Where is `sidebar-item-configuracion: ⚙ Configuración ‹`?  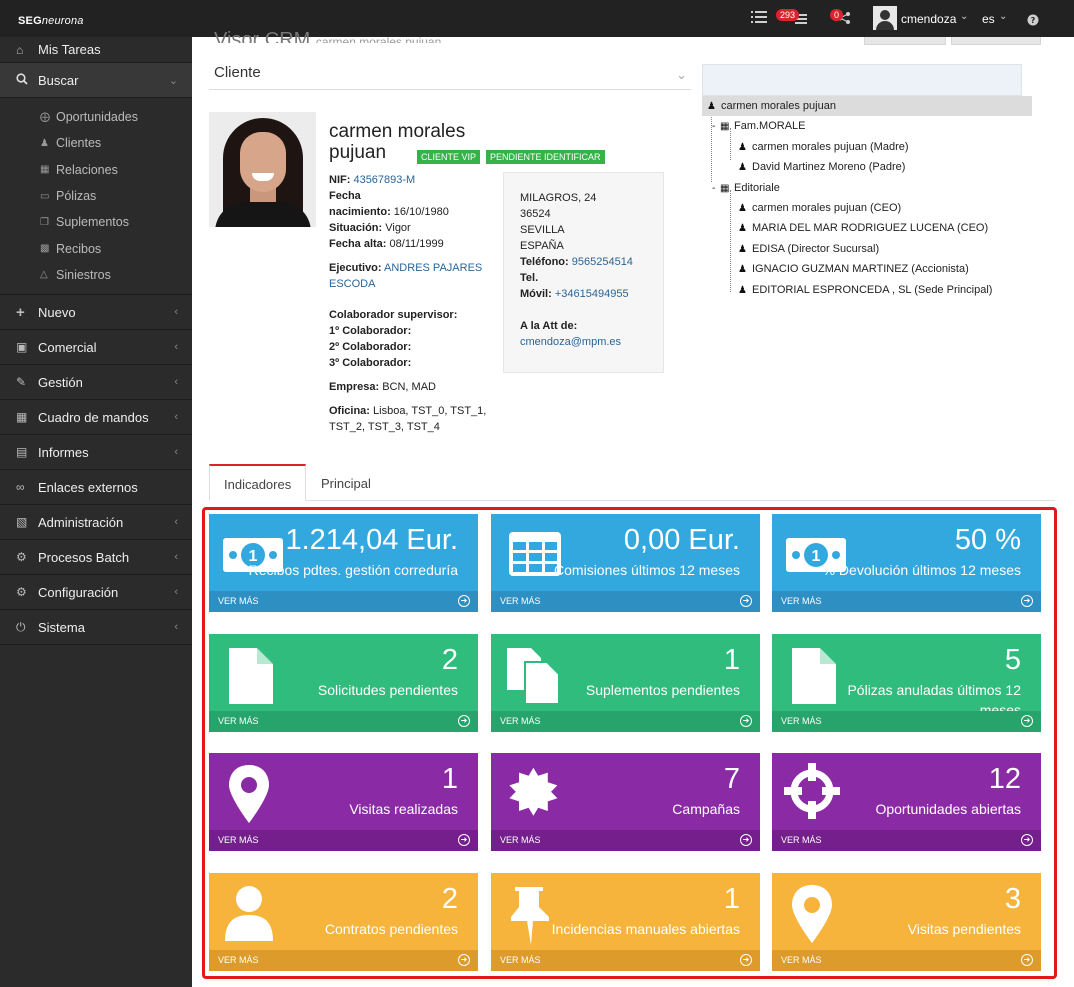 sidebar-item-configuracion: ⚙ Configuración ‹ is located at coordinates (96, 593).